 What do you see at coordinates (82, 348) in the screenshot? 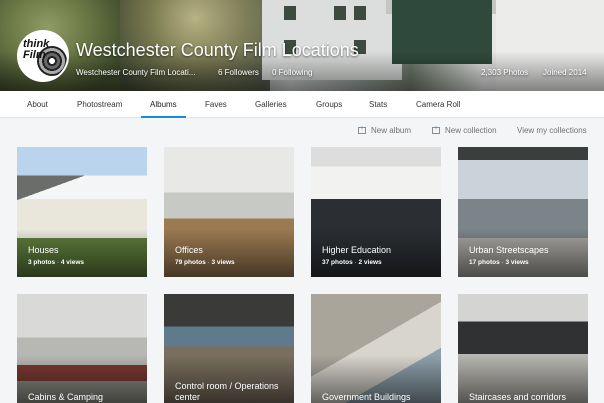
I see `album-card-cabins-camping: Cabins & Camping` at bounding box center [82, 348].